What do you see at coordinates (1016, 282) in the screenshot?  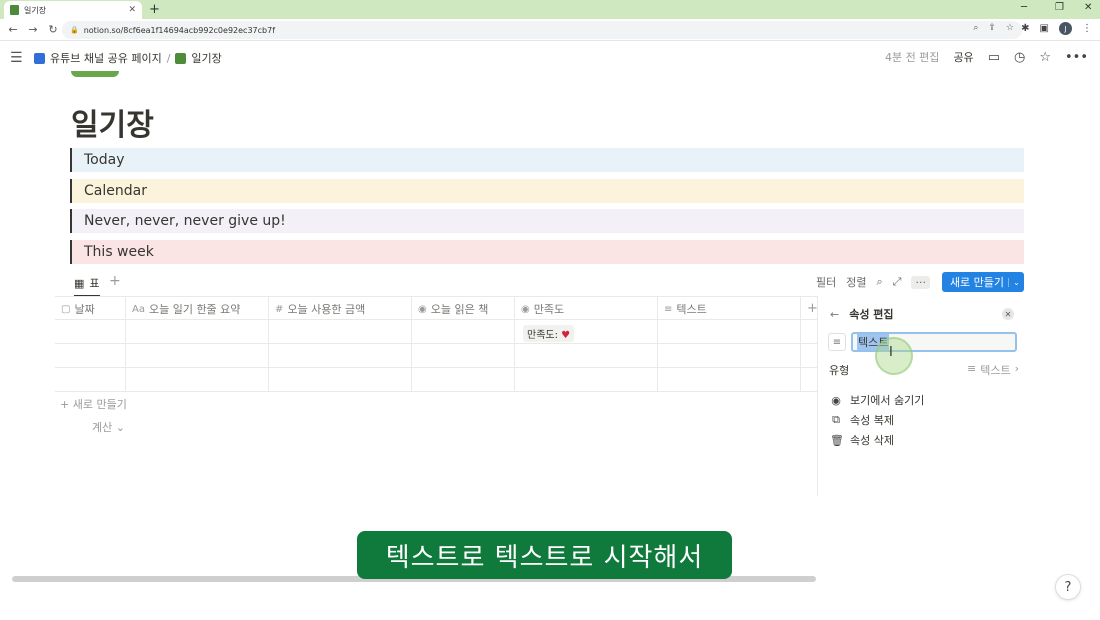 I see `chevron-down-icon: ⌄` at bounding box center [1016, 282].